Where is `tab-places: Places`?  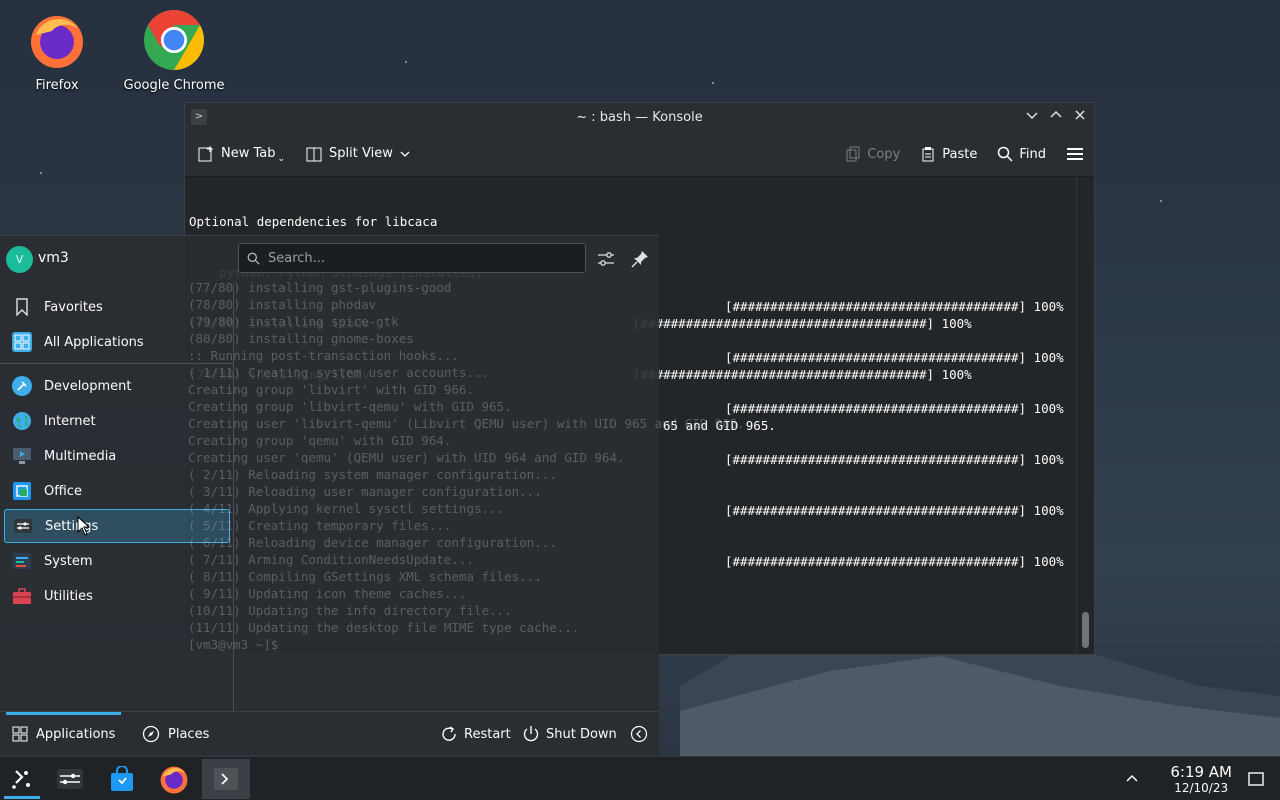 tab-places: Places is located at coordinates (175, 734).